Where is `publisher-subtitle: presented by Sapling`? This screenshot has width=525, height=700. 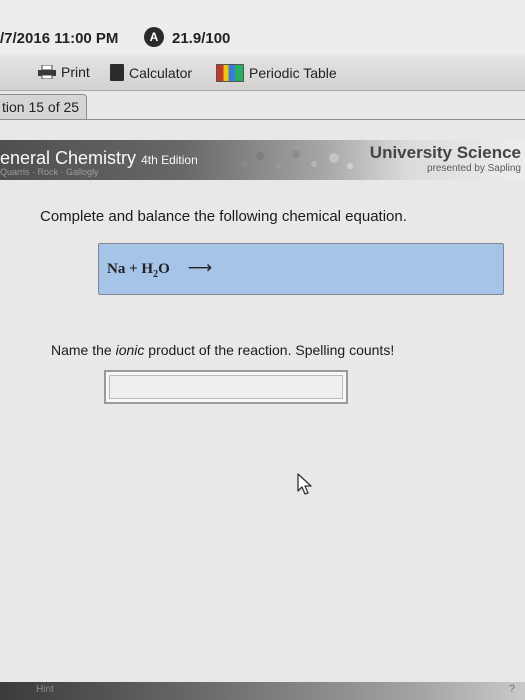 publisher-subtitle: presented by Sapling is located at coordinates (474, 168).